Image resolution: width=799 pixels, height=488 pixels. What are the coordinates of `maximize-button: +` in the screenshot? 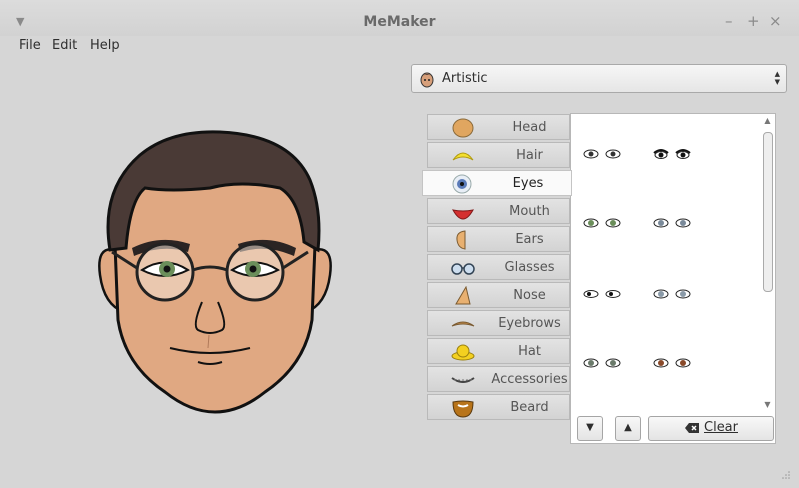 It's located at (753, 21).